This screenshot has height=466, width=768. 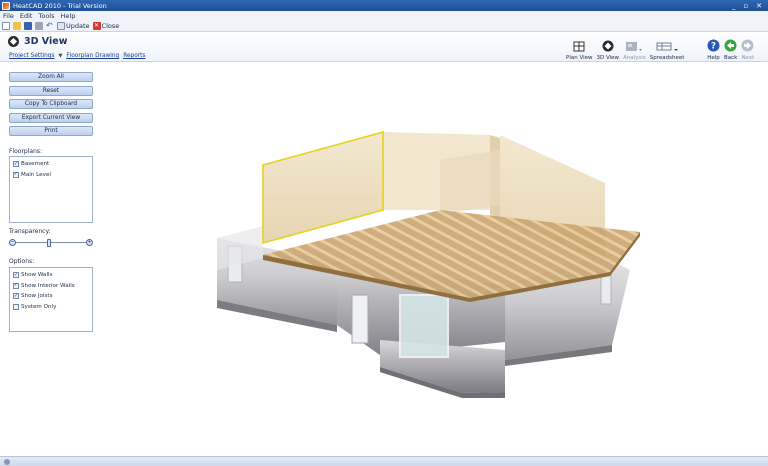 What do you see at coordinates (384, 461) in the screenshot?
I see `status-bar` at bounding box center [384, 461].